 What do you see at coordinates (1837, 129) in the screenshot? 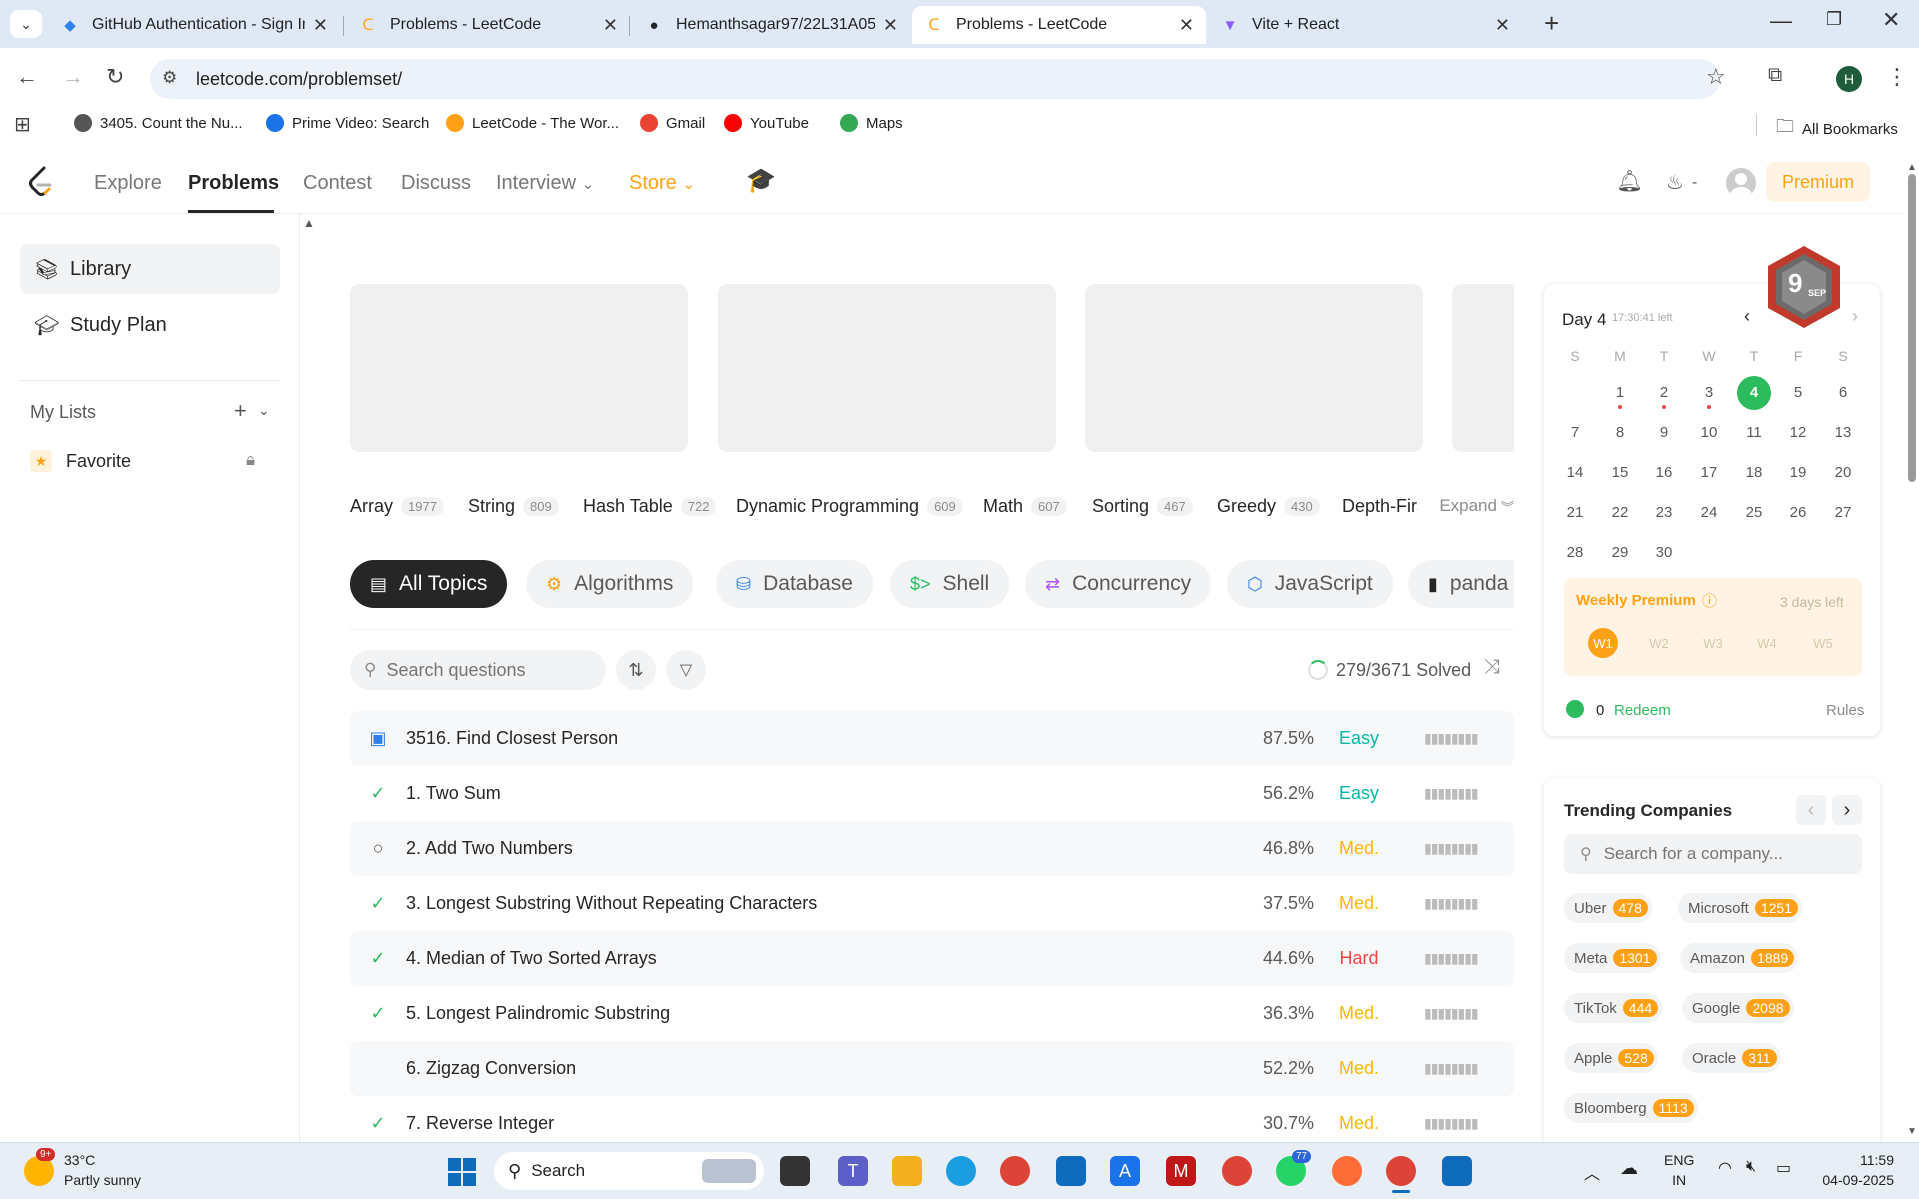
I see `all-bookmarks-button: 🗀 All Bookmarks` at bounding box center [1837, 129].